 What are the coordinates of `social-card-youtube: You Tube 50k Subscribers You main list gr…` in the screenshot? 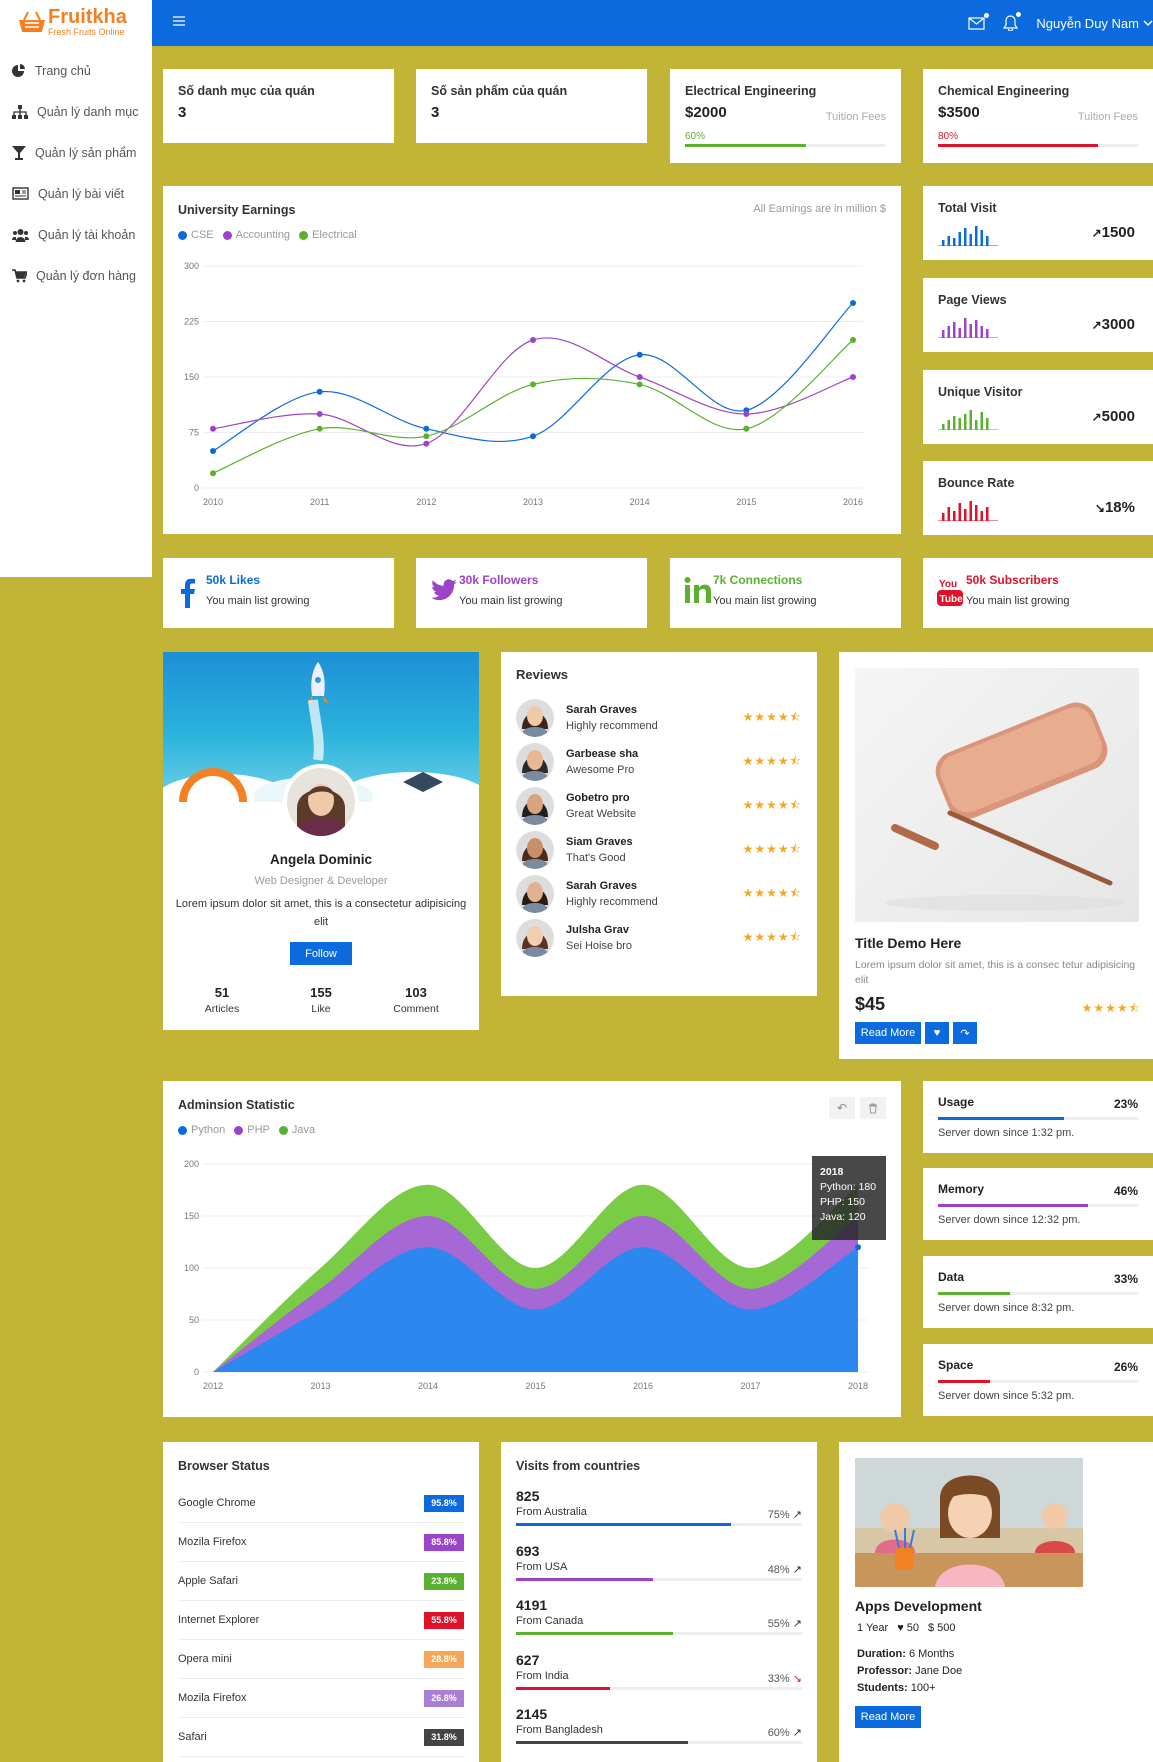 It's located at (1038, 593).